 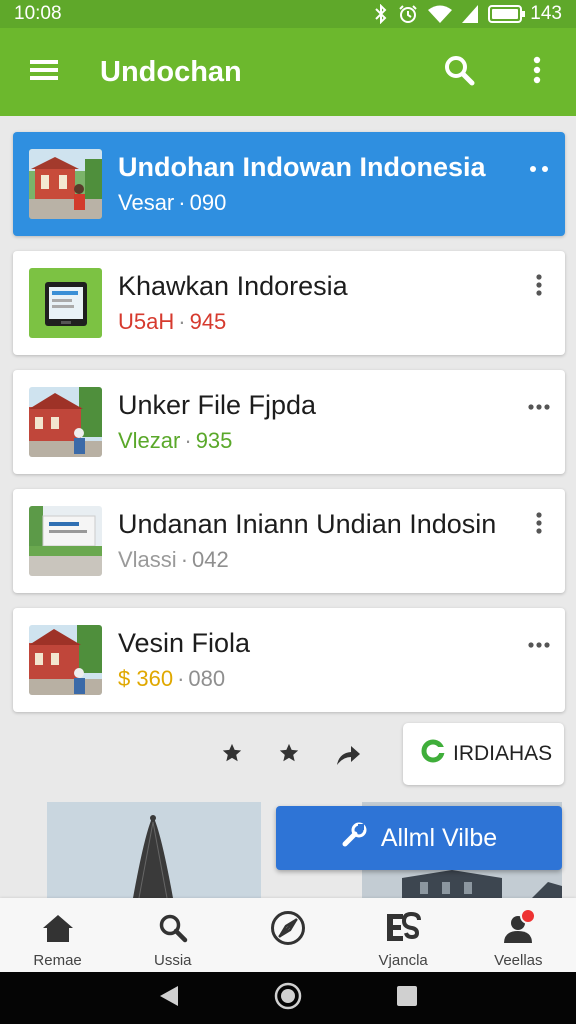 What do you see at coordinates (233, 286) in the screenshot?
I see `item-title: Khawkan Indoresia` at bounding box center [233, 286].